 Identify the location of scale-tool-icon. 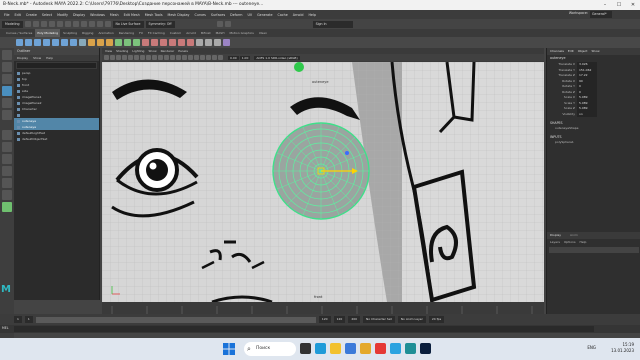
(7, 115).